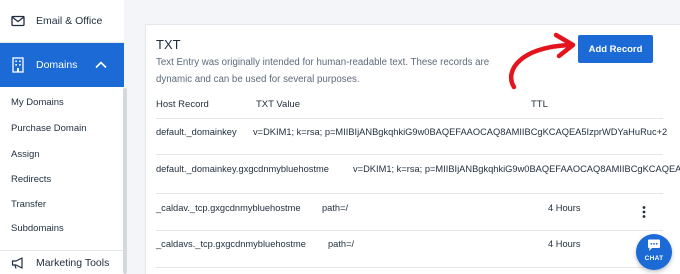 This screenshot has width=680, height=274. What do you see at coordinates (168, 44) in the screenshot?
I see `section-title: TXT` at bounding box center [168, 44].